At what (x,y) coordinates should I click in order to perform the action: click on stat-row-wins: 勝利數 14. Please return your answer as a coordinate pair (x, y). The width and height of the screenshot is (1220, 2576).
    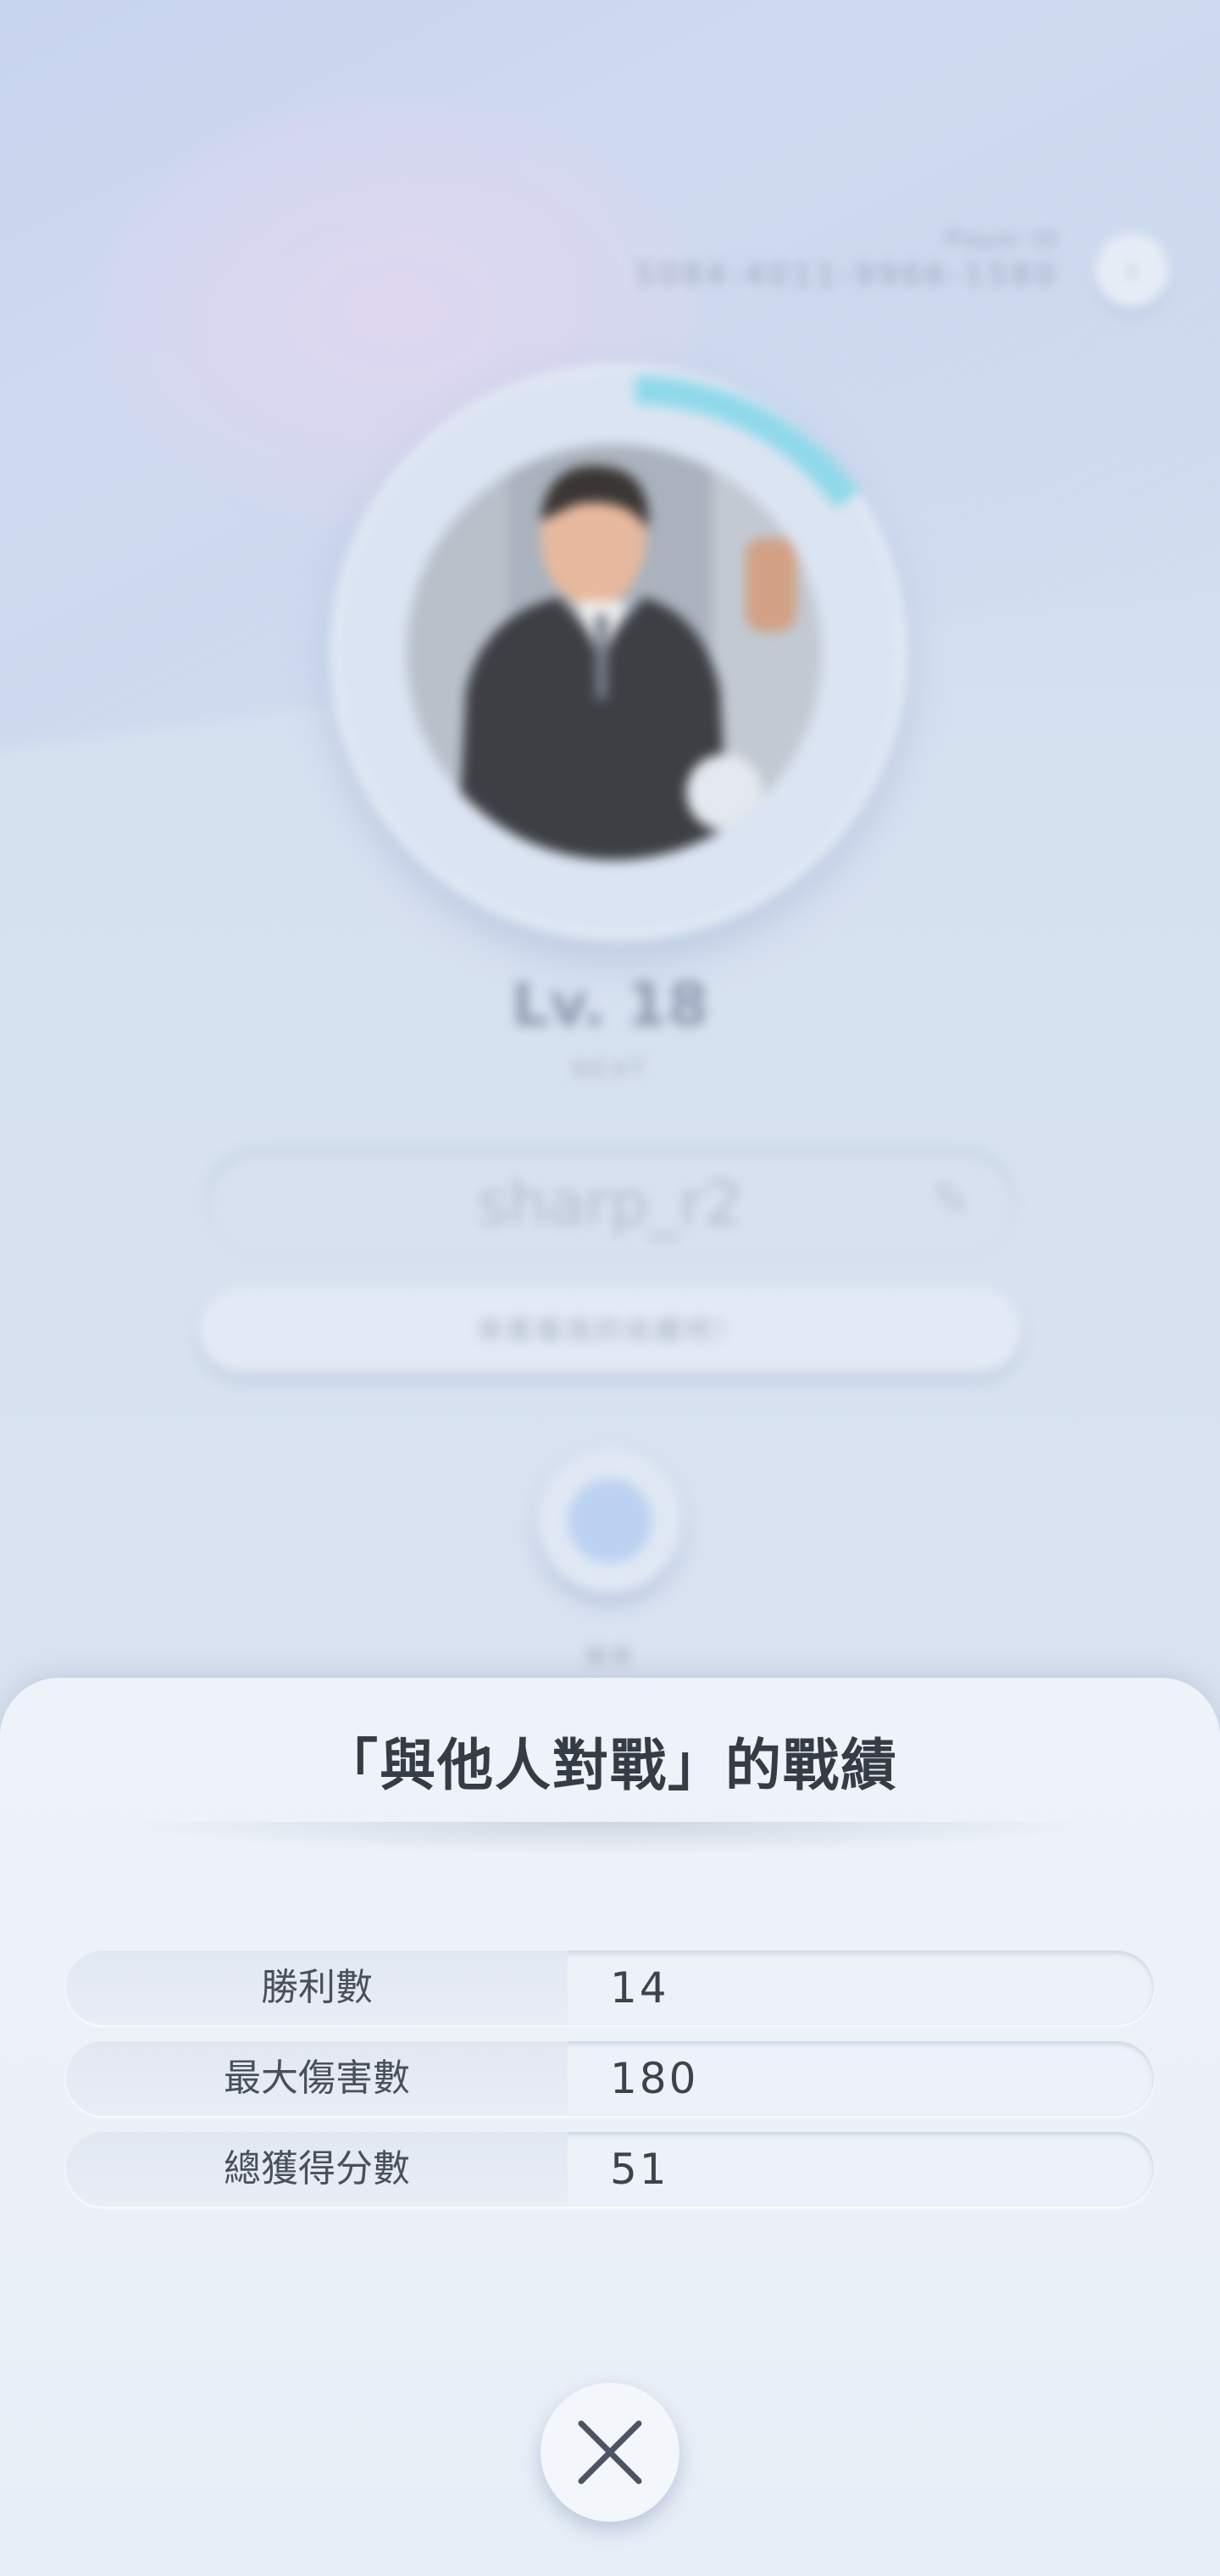
    Looking at the image, I should click on (610, 1988).